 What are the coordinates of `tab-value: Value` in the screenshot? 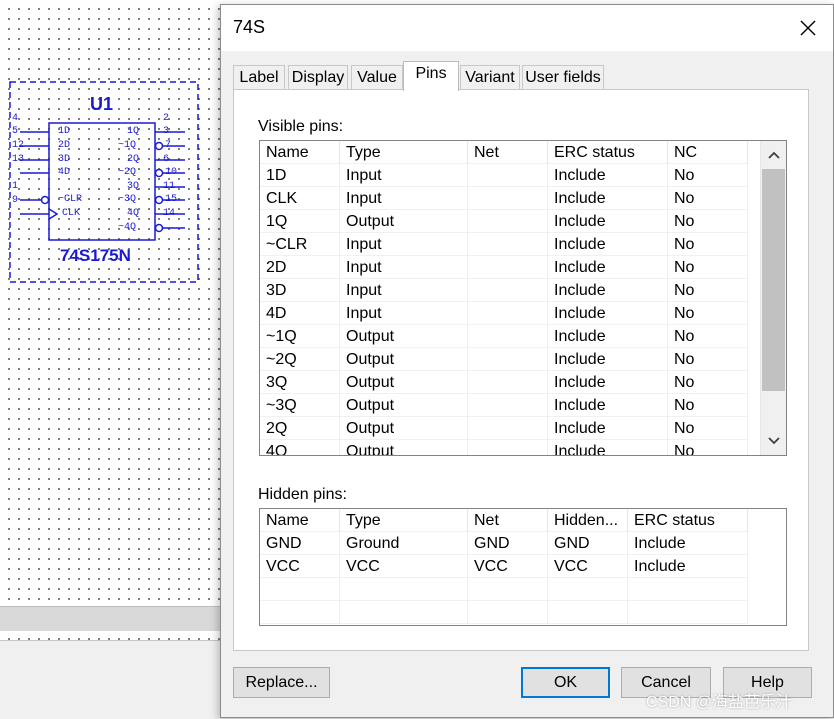 It's located at (377, 77).